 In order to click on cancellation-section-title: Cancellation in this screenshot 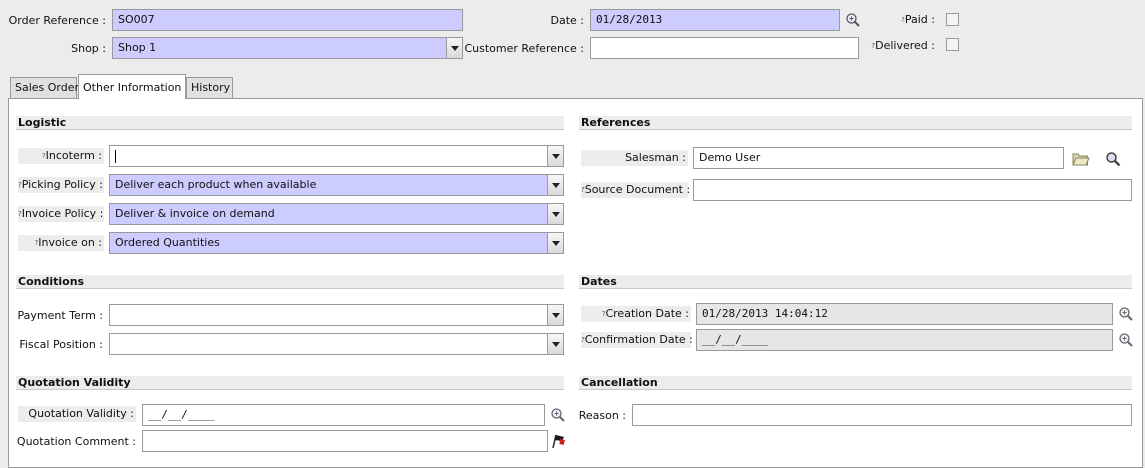, I will do `click(855, 383)`.